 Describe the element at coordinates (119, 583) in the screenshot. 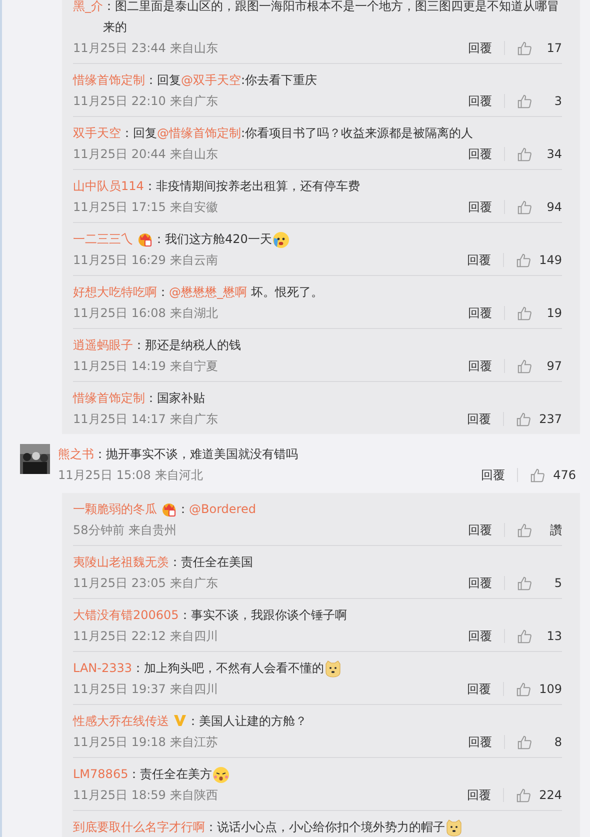

I see `timestamp: 11月25日 23:05` at that location.